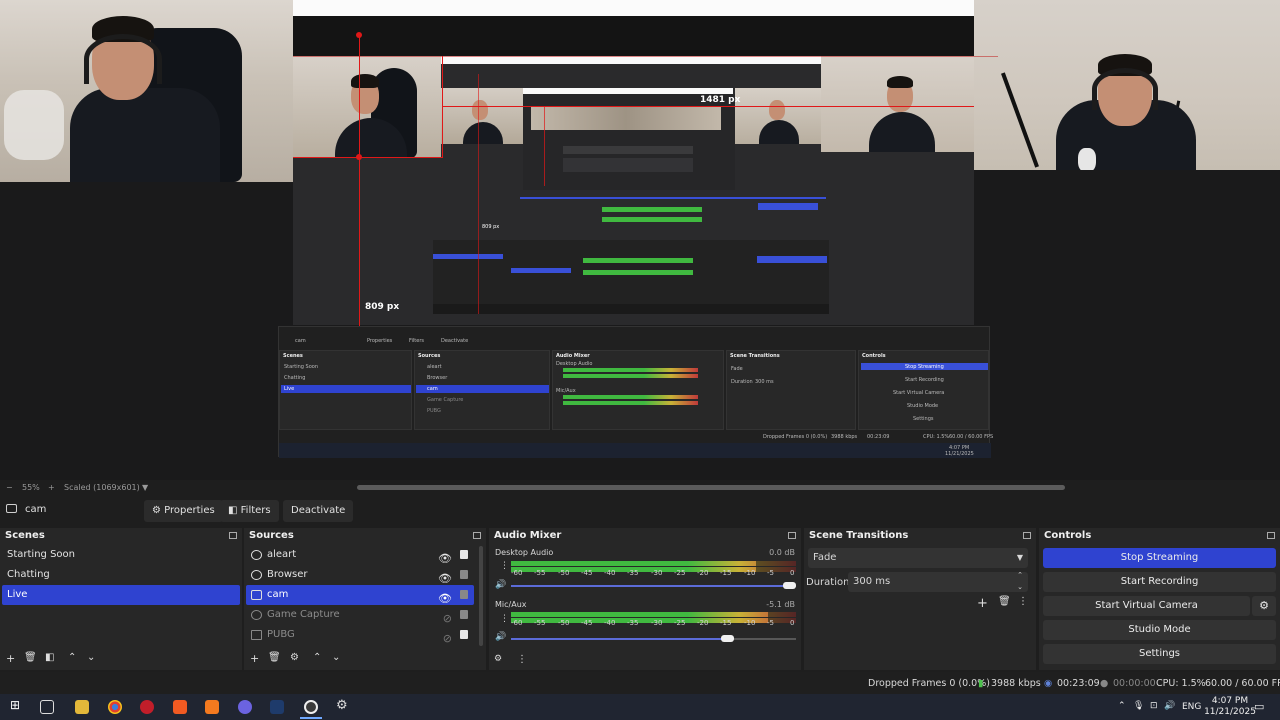  What do you see at coordinates (145, 487) in the screenshot?
I see `scale-dropdown-icon: ▼` at bounding box center [145, 487].